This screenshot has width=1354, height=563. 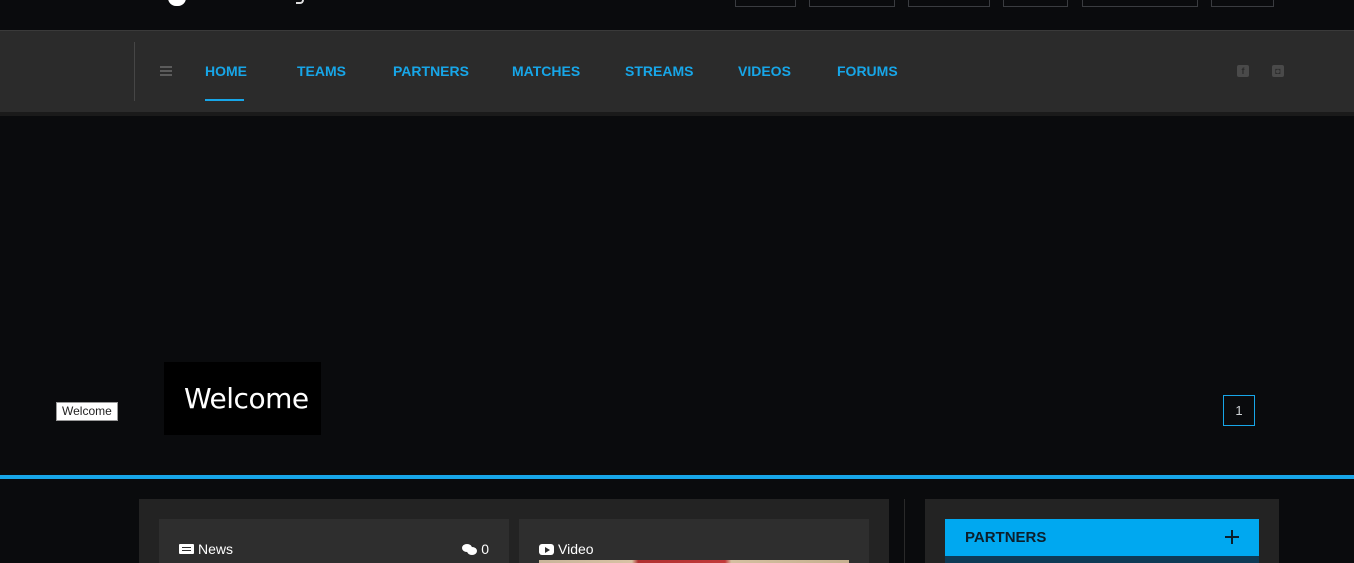 What do you see at coordinates (514, 531) in the screenshot?
I see `main-content-panel: News 0 Video` at bounding box center [514, 531].